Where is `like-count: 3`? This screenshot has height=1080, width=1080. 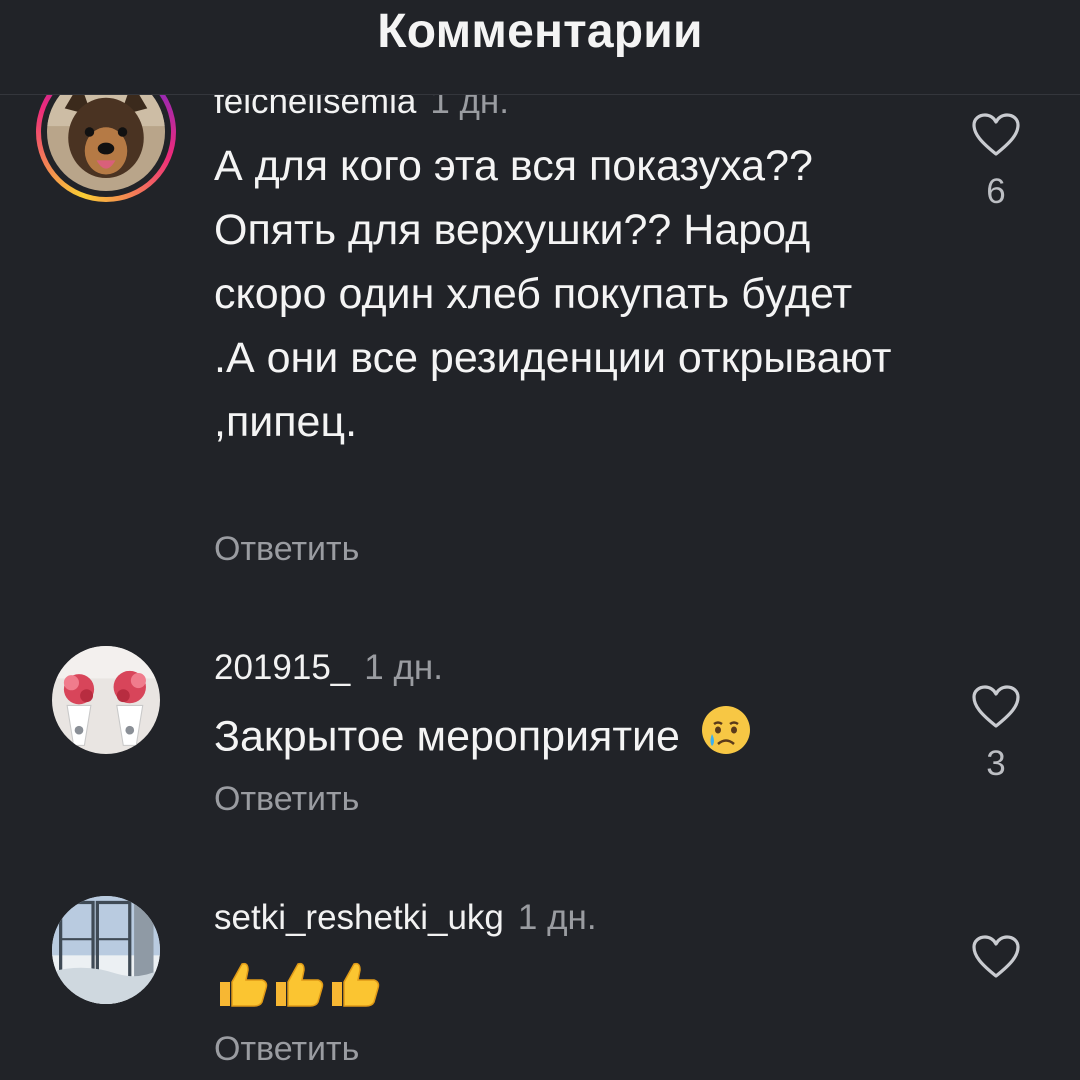 like-count: 3 is located at coordinates (996, 763).